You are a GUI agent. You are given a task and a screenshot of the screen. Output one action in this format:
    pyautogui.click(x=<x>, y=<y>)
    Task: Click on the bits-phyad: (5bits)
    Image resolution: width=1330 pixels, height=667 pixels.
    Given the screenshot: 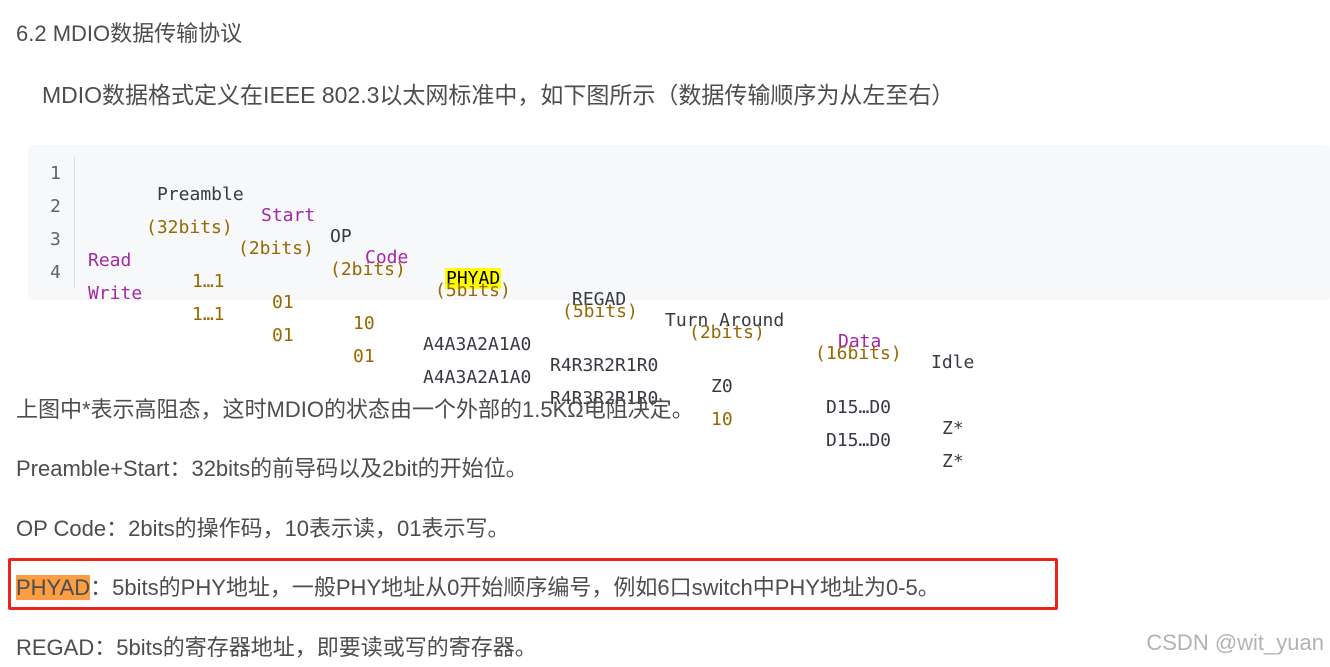 What is the action you would take?
    pyautogui.click(x=473, y=290)
    